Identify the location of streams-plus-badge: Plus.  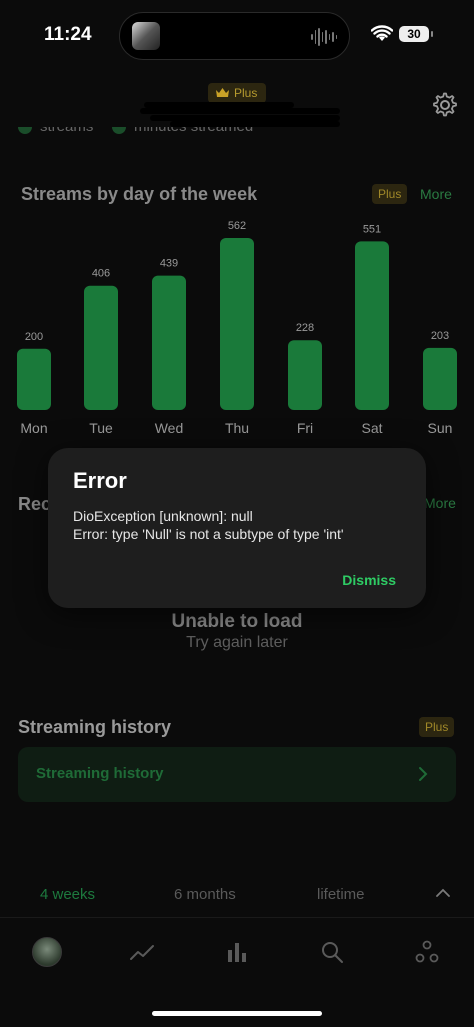
(390, 194).